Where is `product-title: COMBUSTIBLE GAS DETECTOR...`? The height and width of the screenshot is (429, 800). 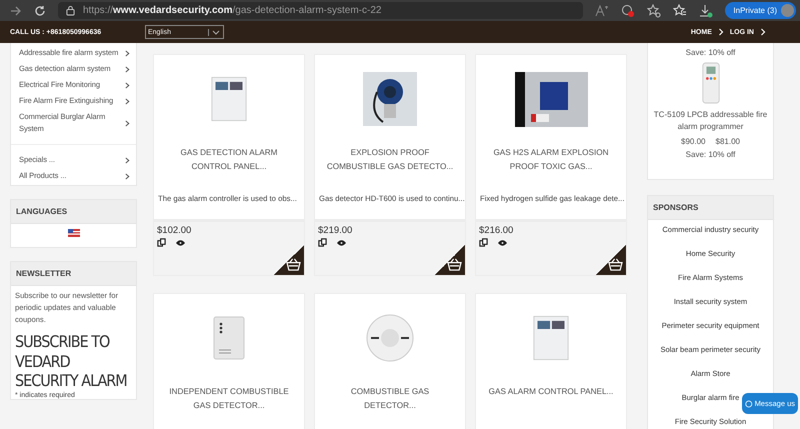 product-title: COMBUSTIBLE GAS DETECTOR... is located at coordinates (390, 400).